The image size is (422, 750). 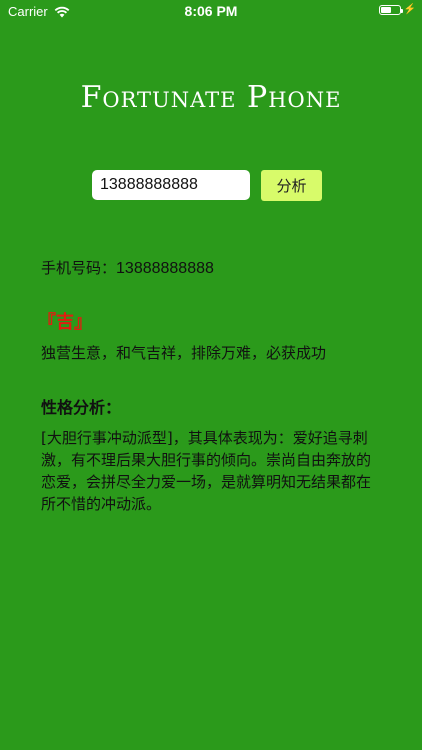 I want to click on status-time: 8:06 PM, so click(x=211, y=11).